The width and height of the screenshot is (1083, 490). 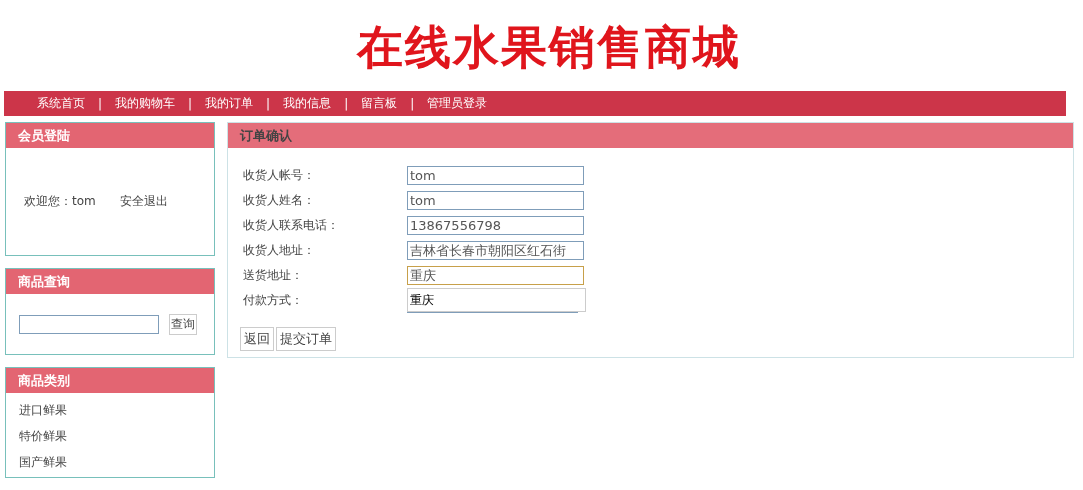 I want to click on panel-title: 会员登陆, so click(x=110, y=135).